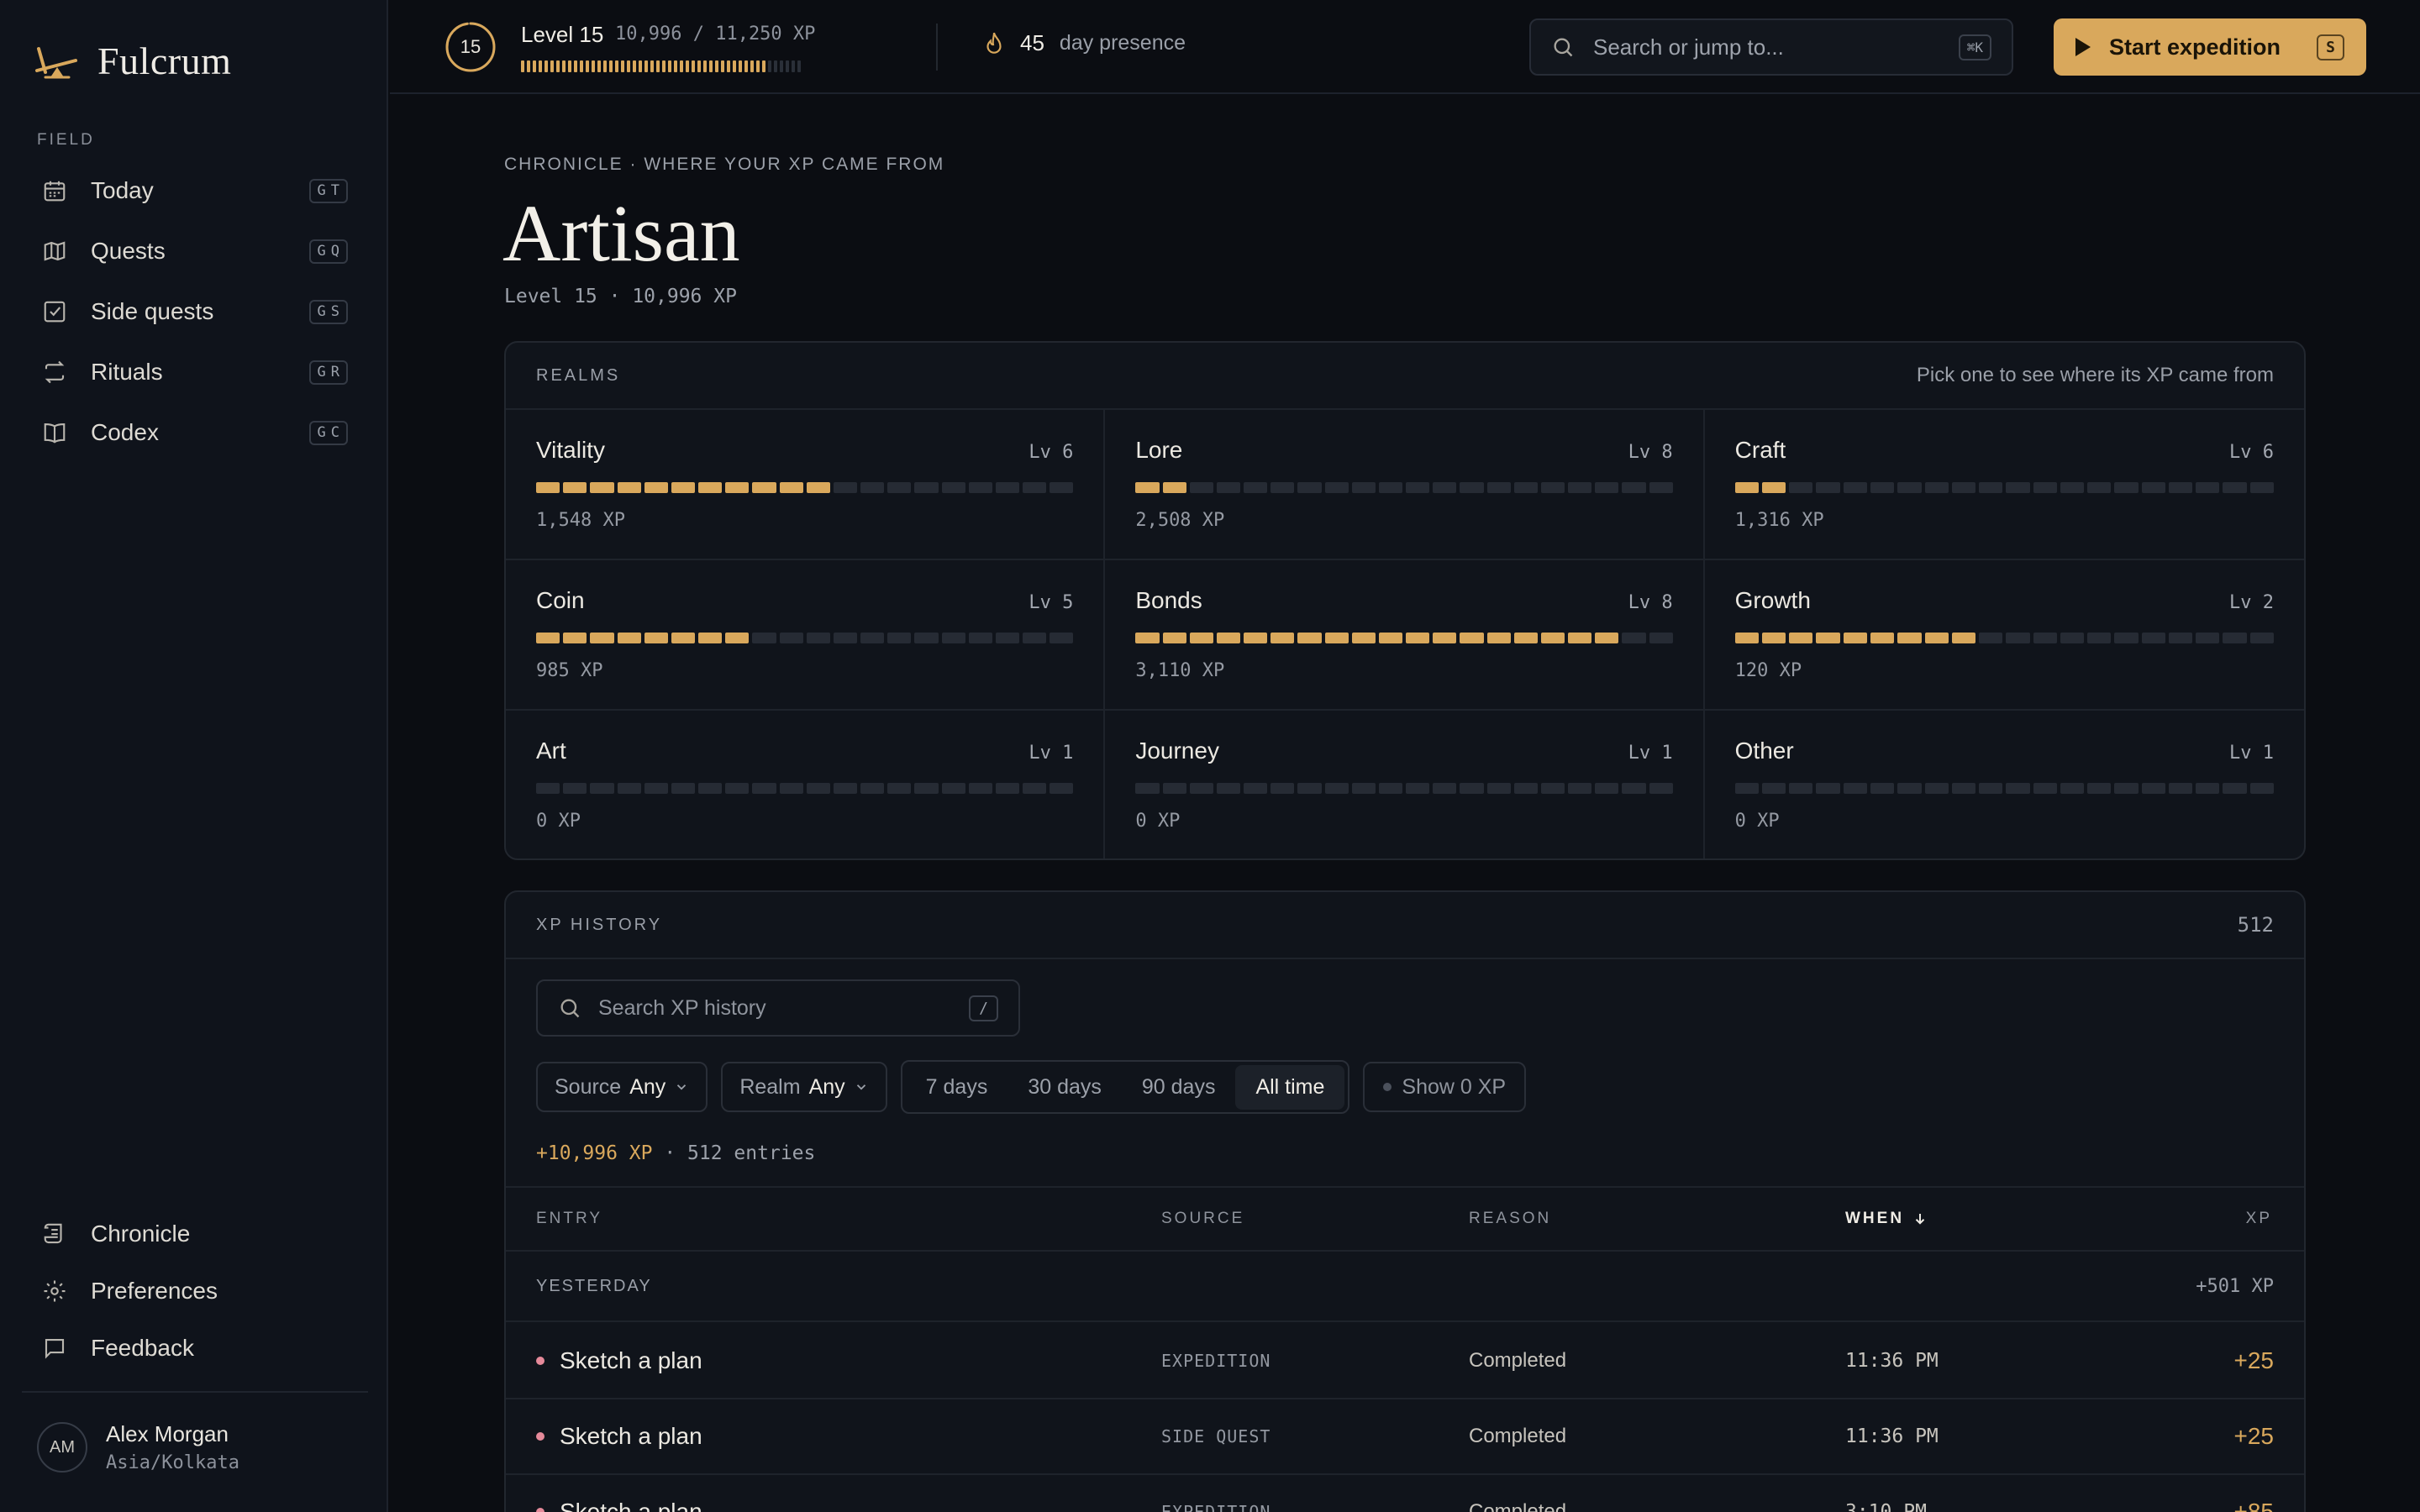  I want to click on realm-name: Journey, so click(1177, 751).